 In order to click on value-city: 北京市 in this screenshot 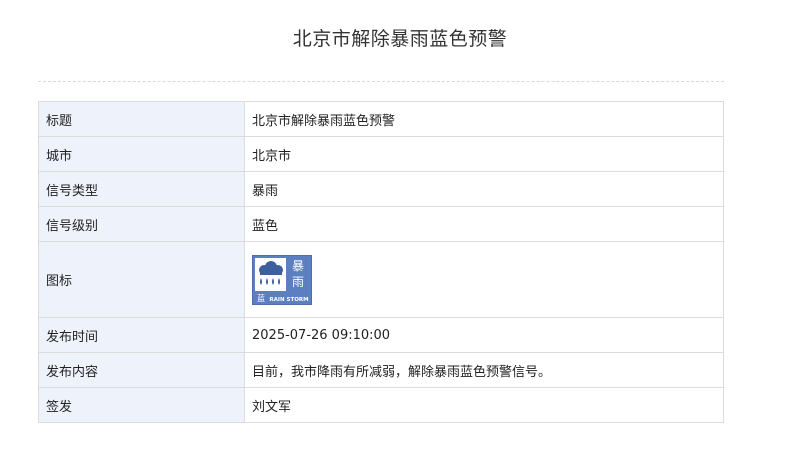, I will do `click(484, 154)`.